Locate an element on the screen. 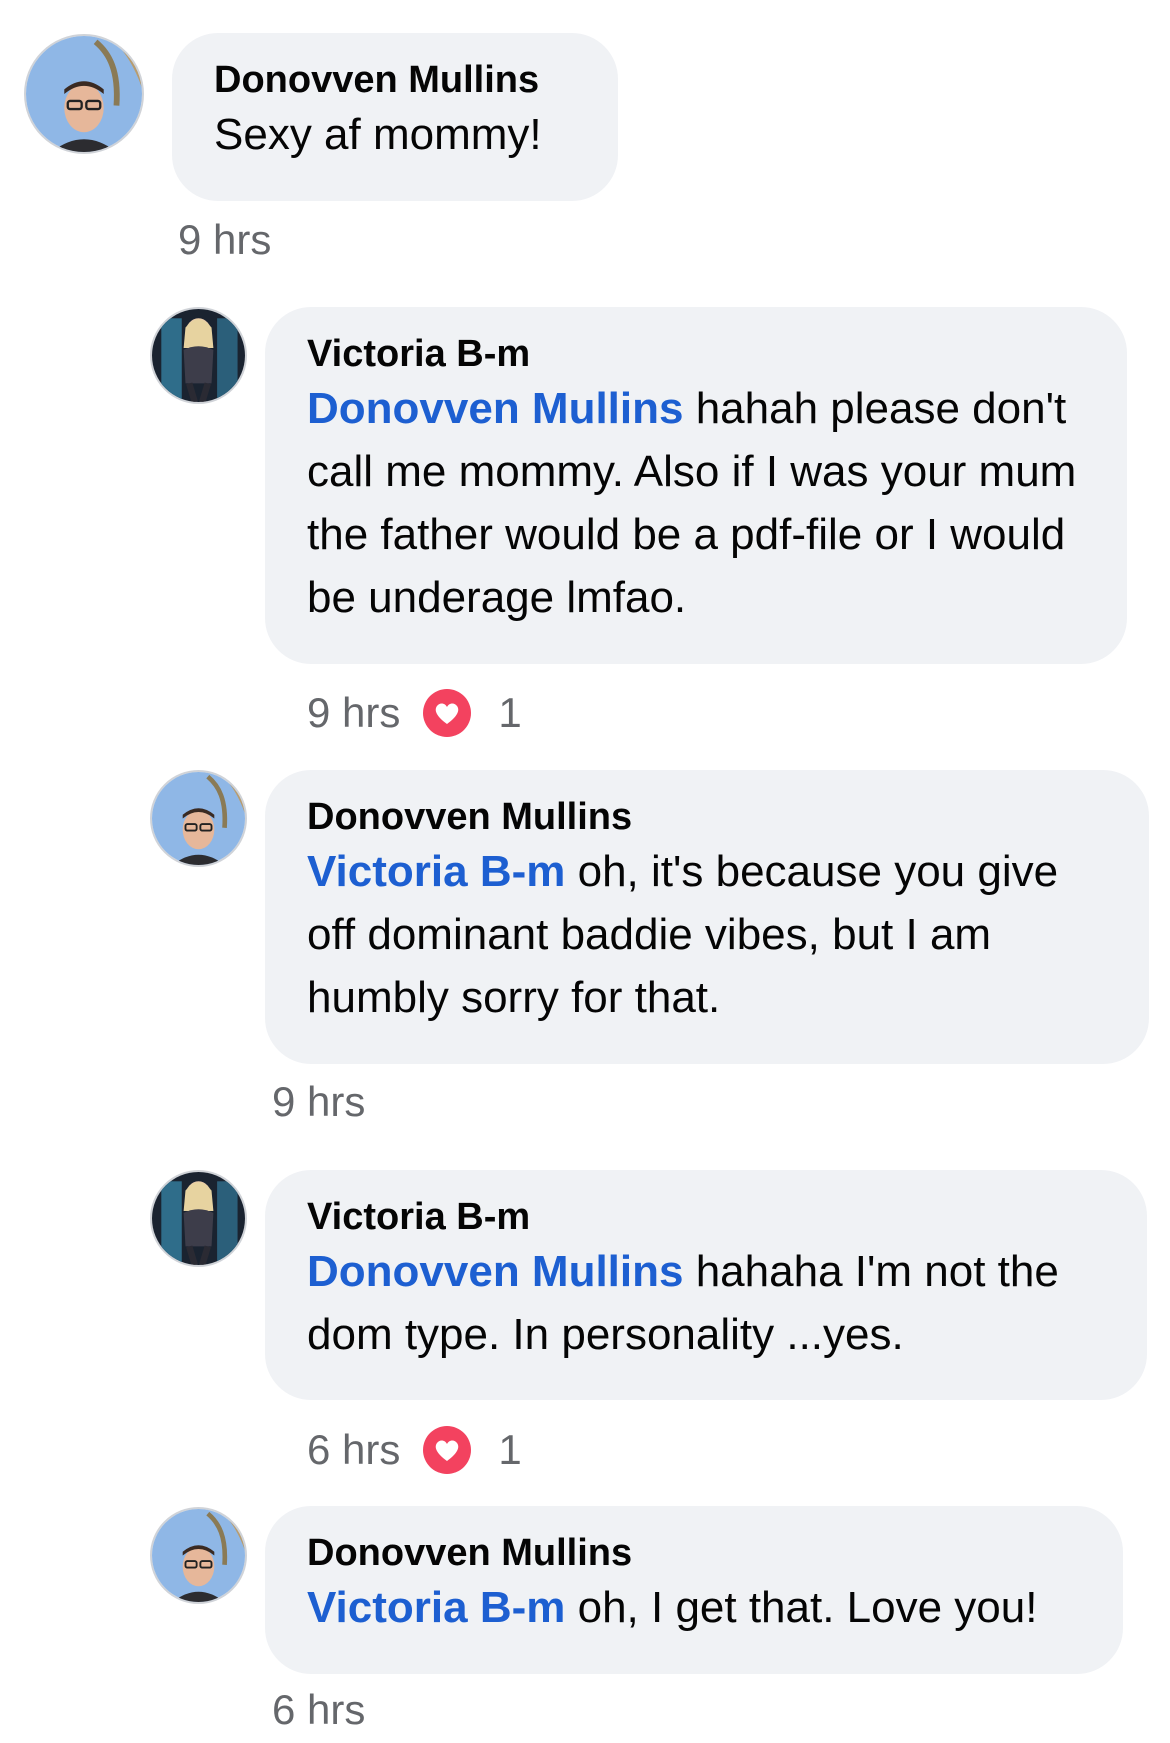 This screenshot has width=1170, height=1743. comment-body: oh, I get that. Love you! is located at coordinates (801, 1607).